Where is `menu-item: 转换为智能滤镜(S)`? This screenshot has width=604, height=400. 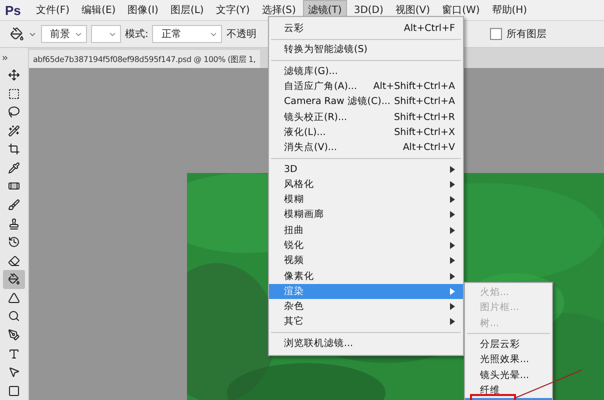 menu-item: 转换为智能滤镜(S) is located at coordinates (366, 50).